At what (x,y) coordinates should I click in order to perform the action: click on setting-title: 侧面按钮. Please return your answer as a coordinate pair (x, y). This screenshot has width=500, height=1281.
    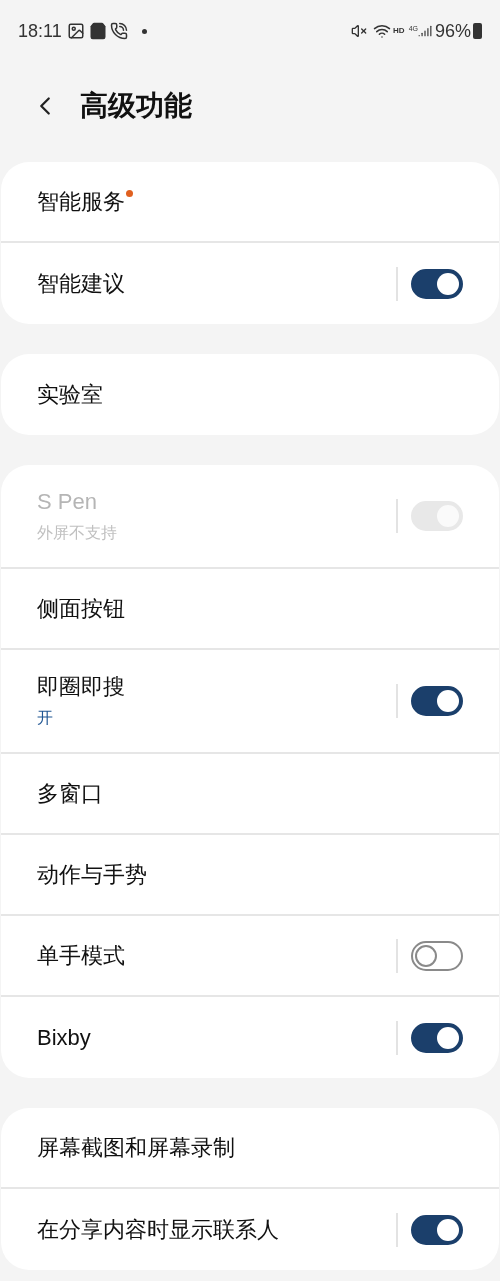
    Looking at the image, I should click on (81, 608).